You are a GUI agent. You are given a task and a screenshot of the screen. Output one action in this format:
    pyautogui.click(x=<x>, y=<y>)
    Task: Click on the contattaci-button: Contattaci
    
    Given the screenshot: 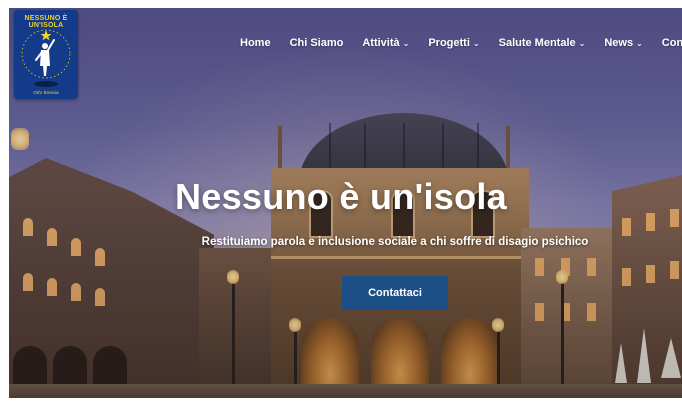 What is the action you would take?
    pyautogui.click(x=395, y=293)
    